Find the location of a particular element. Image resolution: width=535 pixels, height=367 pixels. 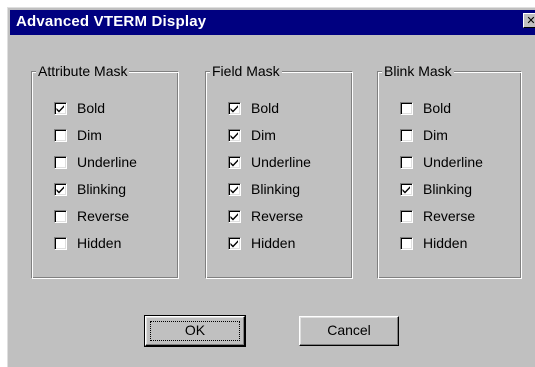

attribute-mask-dim-label: Dim is located at coordinates (89, 135).